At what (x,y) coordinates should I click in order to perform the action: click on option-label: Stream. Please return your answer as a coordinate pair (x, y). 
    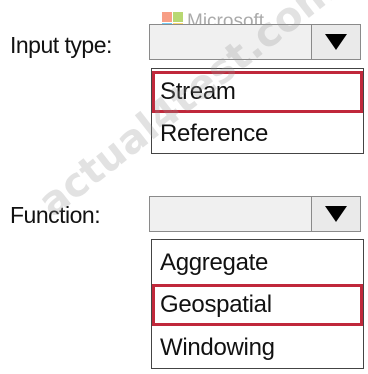
    Looking at the image, I should click on (198, 91).